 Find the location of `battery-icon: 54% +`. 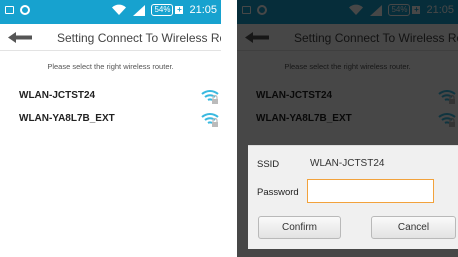

battery-icon: 54% + is located at coordinates (167, 10).